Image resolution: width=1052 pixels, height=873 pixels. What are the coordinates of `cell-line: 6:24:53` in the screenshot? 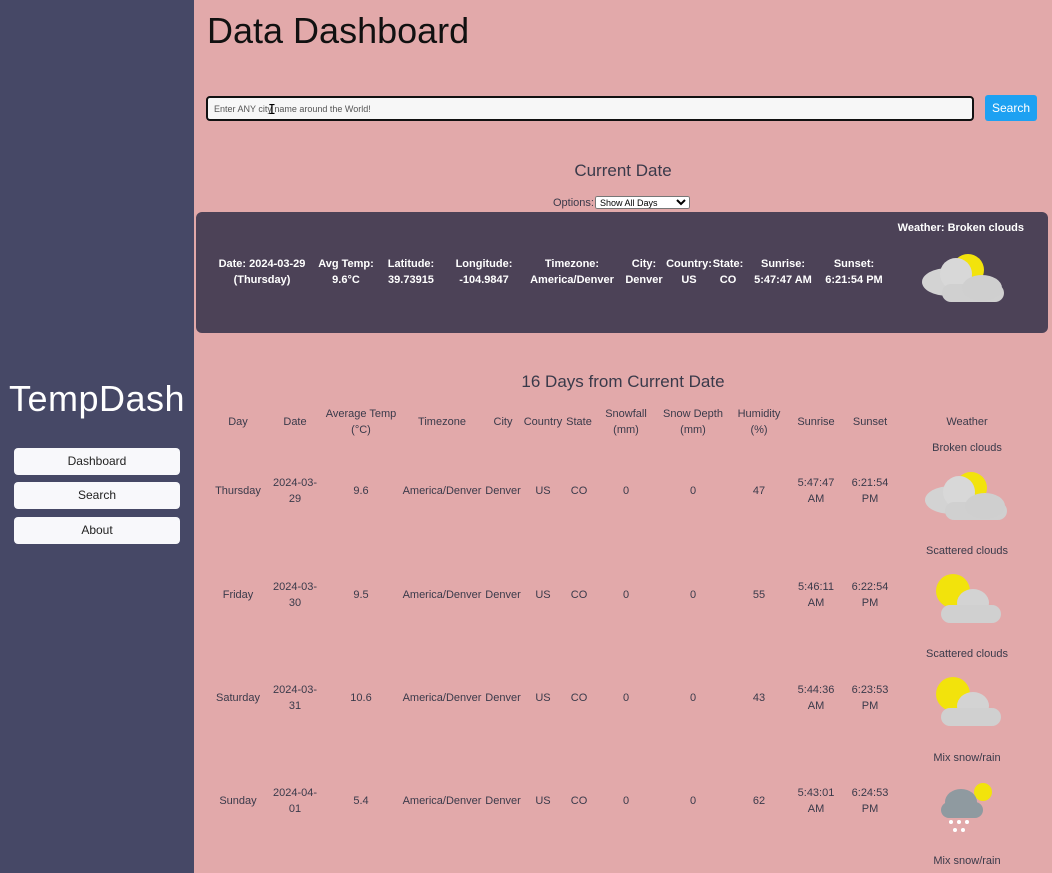 It's located at (870, 793).